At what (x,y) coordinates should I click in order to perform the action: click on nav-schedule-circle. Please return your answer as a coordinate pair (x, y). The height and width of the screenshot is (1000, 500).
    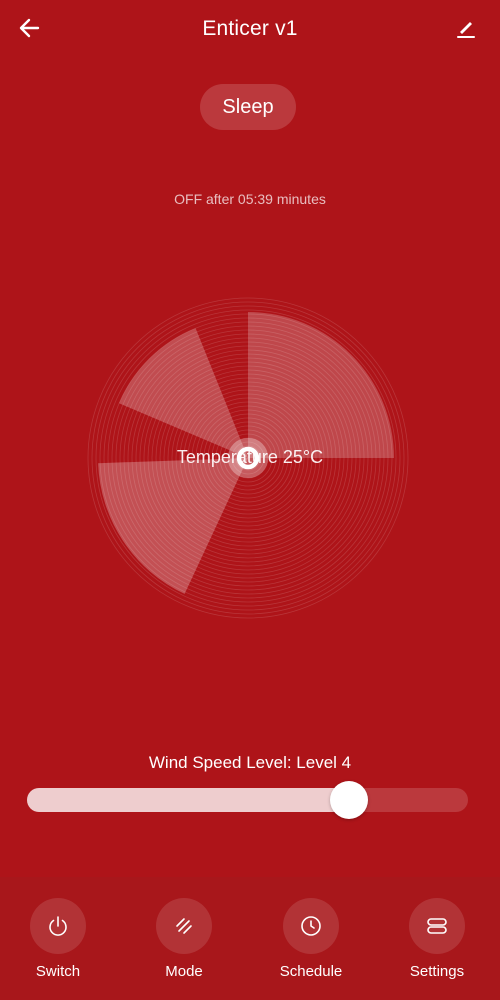
    Looking at the image, I should click on (311, 926).